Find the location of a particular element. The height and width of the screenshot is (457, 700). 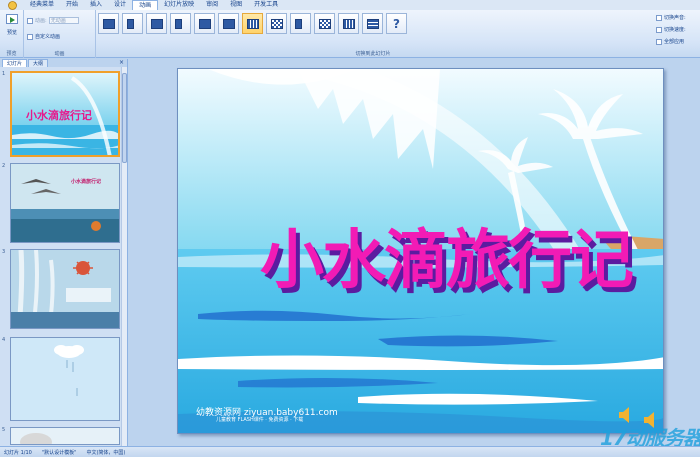

tab-animation: 动画 is located at coordinates (145, 5).